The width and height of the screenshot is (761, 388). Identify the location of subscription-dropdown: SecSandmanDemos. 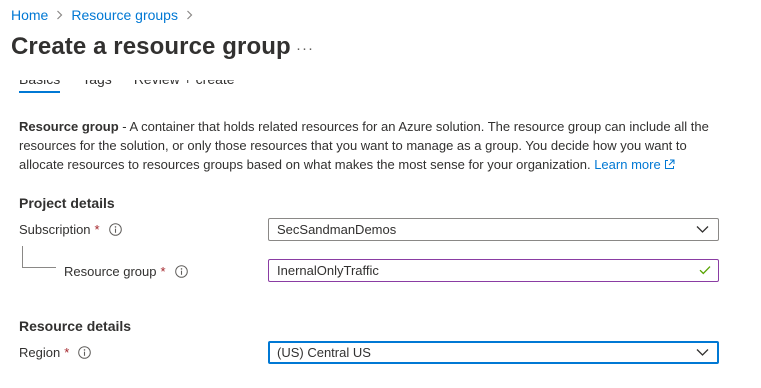
(493, 229).